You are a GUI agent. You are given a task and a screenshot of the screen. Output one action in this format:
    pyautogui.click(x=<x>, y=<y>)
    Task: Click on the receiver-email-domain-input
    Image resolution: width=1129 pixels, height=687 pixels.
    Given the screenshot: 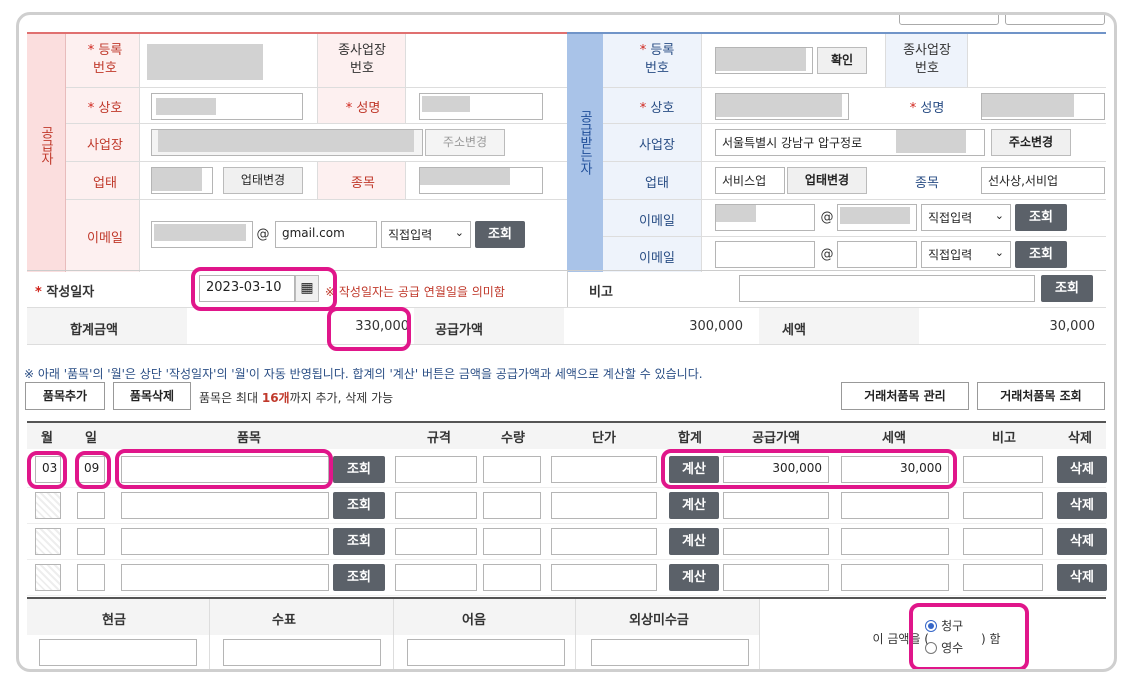 What is the action you would take?
    pyautogui.click(x=877, y=217)
    